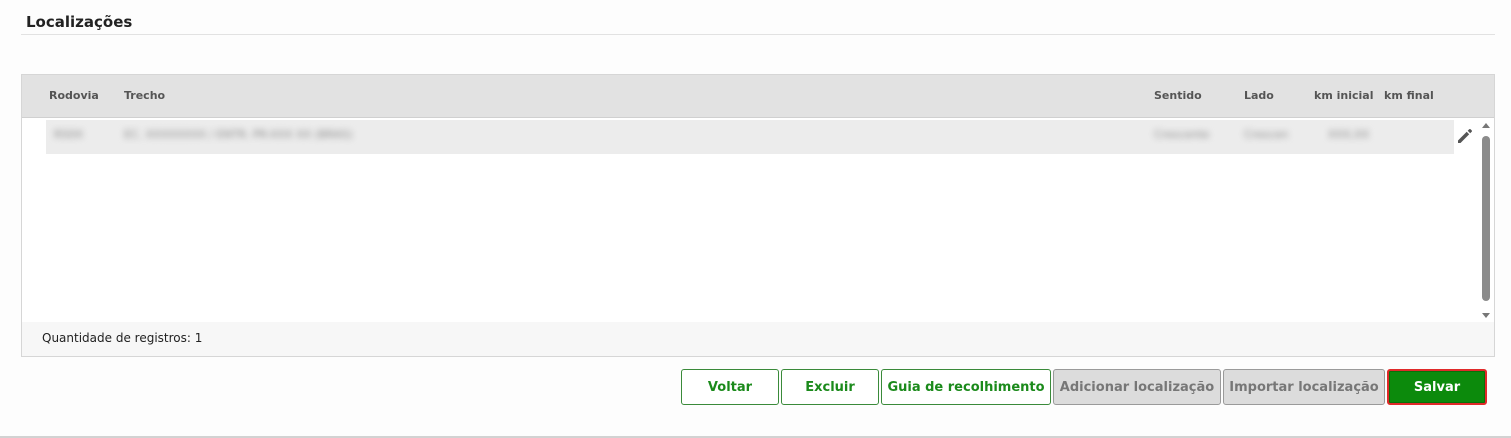 The width and height of the screenshot is (1511, 438). I want to click on column-header-km-final: km final, so click(1409, 95).